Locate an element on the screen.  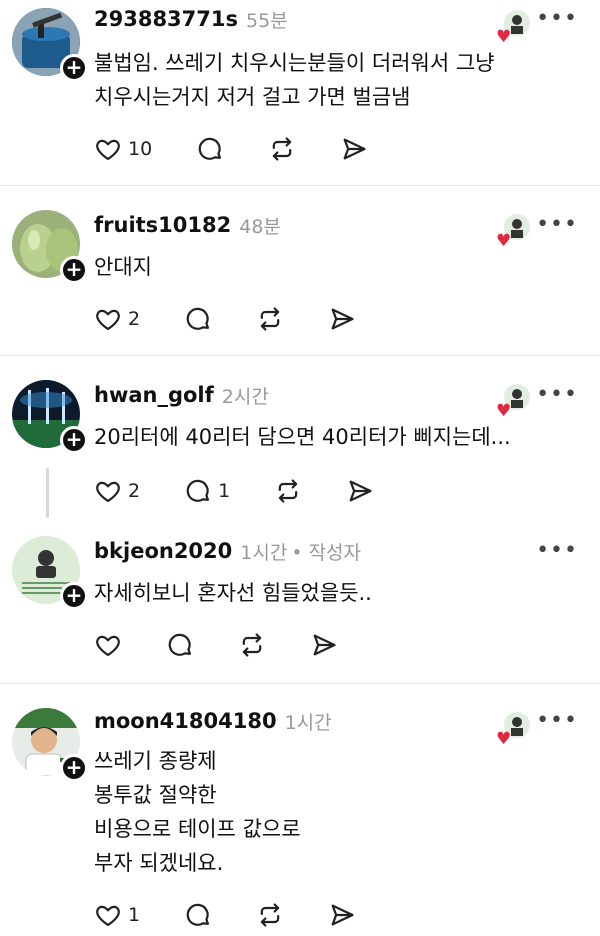
comment-header: 293883771s 55분 is located at coordinates (191, 19).